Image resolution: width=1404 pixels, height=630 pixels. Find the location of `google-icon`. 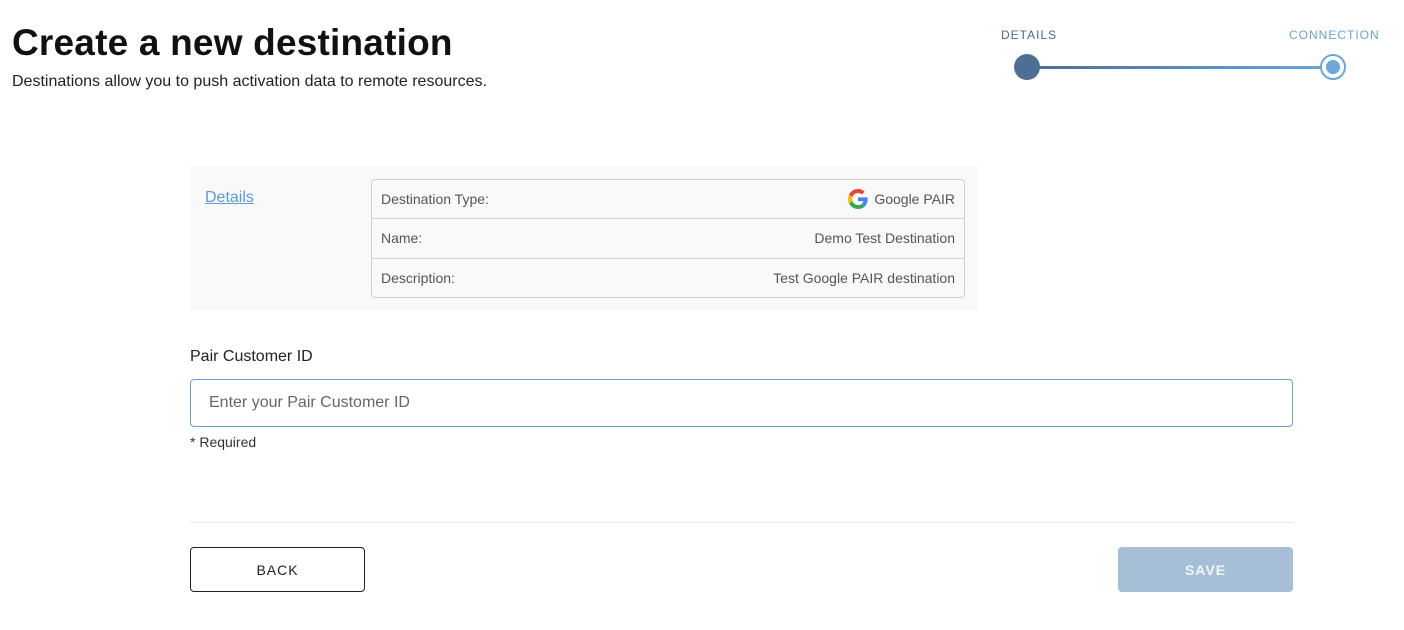

google-icon is located at coordinates (858, 199).